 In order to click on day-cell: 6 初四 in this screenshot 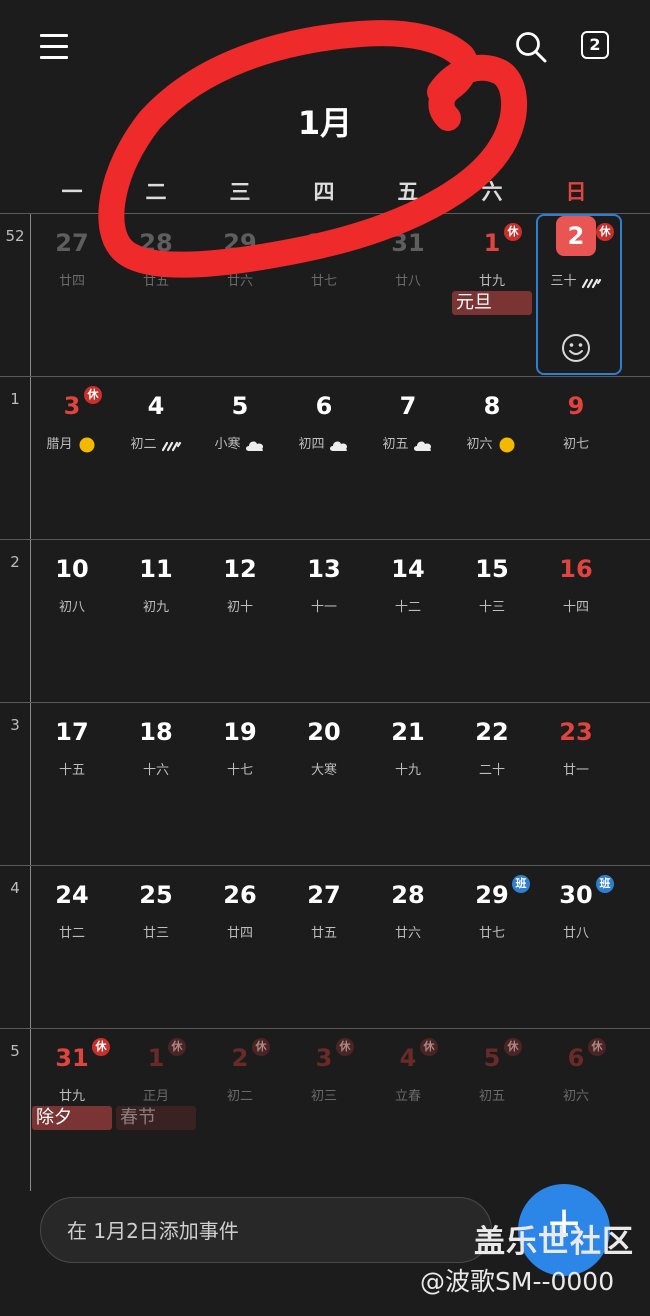, I will do `click(324, 457)`.